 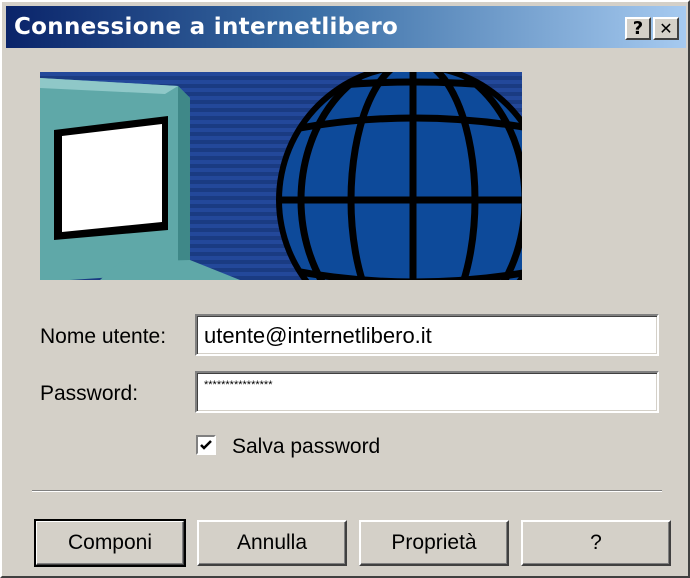 I want to click on title-bar: Connessione a internetlibero ? ✕, so click(x=346, y=27).